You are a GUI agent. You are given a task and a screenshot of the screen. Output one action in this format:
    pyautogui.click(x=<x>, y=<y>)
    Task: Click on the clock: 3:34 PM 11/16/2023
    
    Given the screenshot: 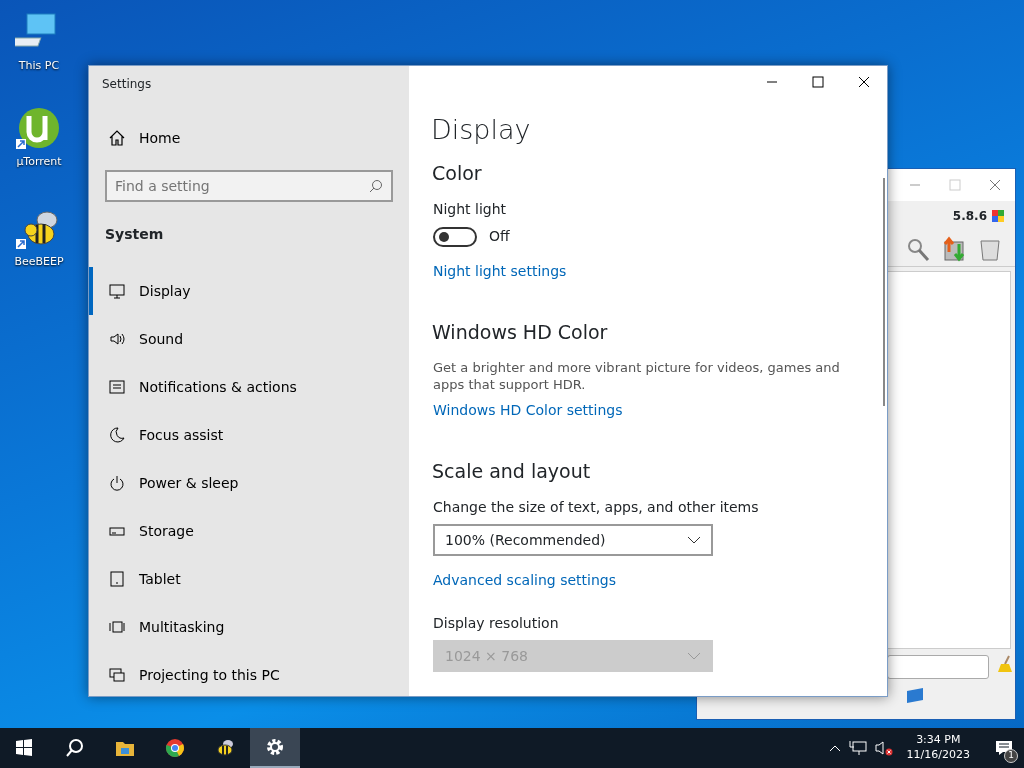 What is the action you would take?
    pyautogui.click(x=938, y=748)
    